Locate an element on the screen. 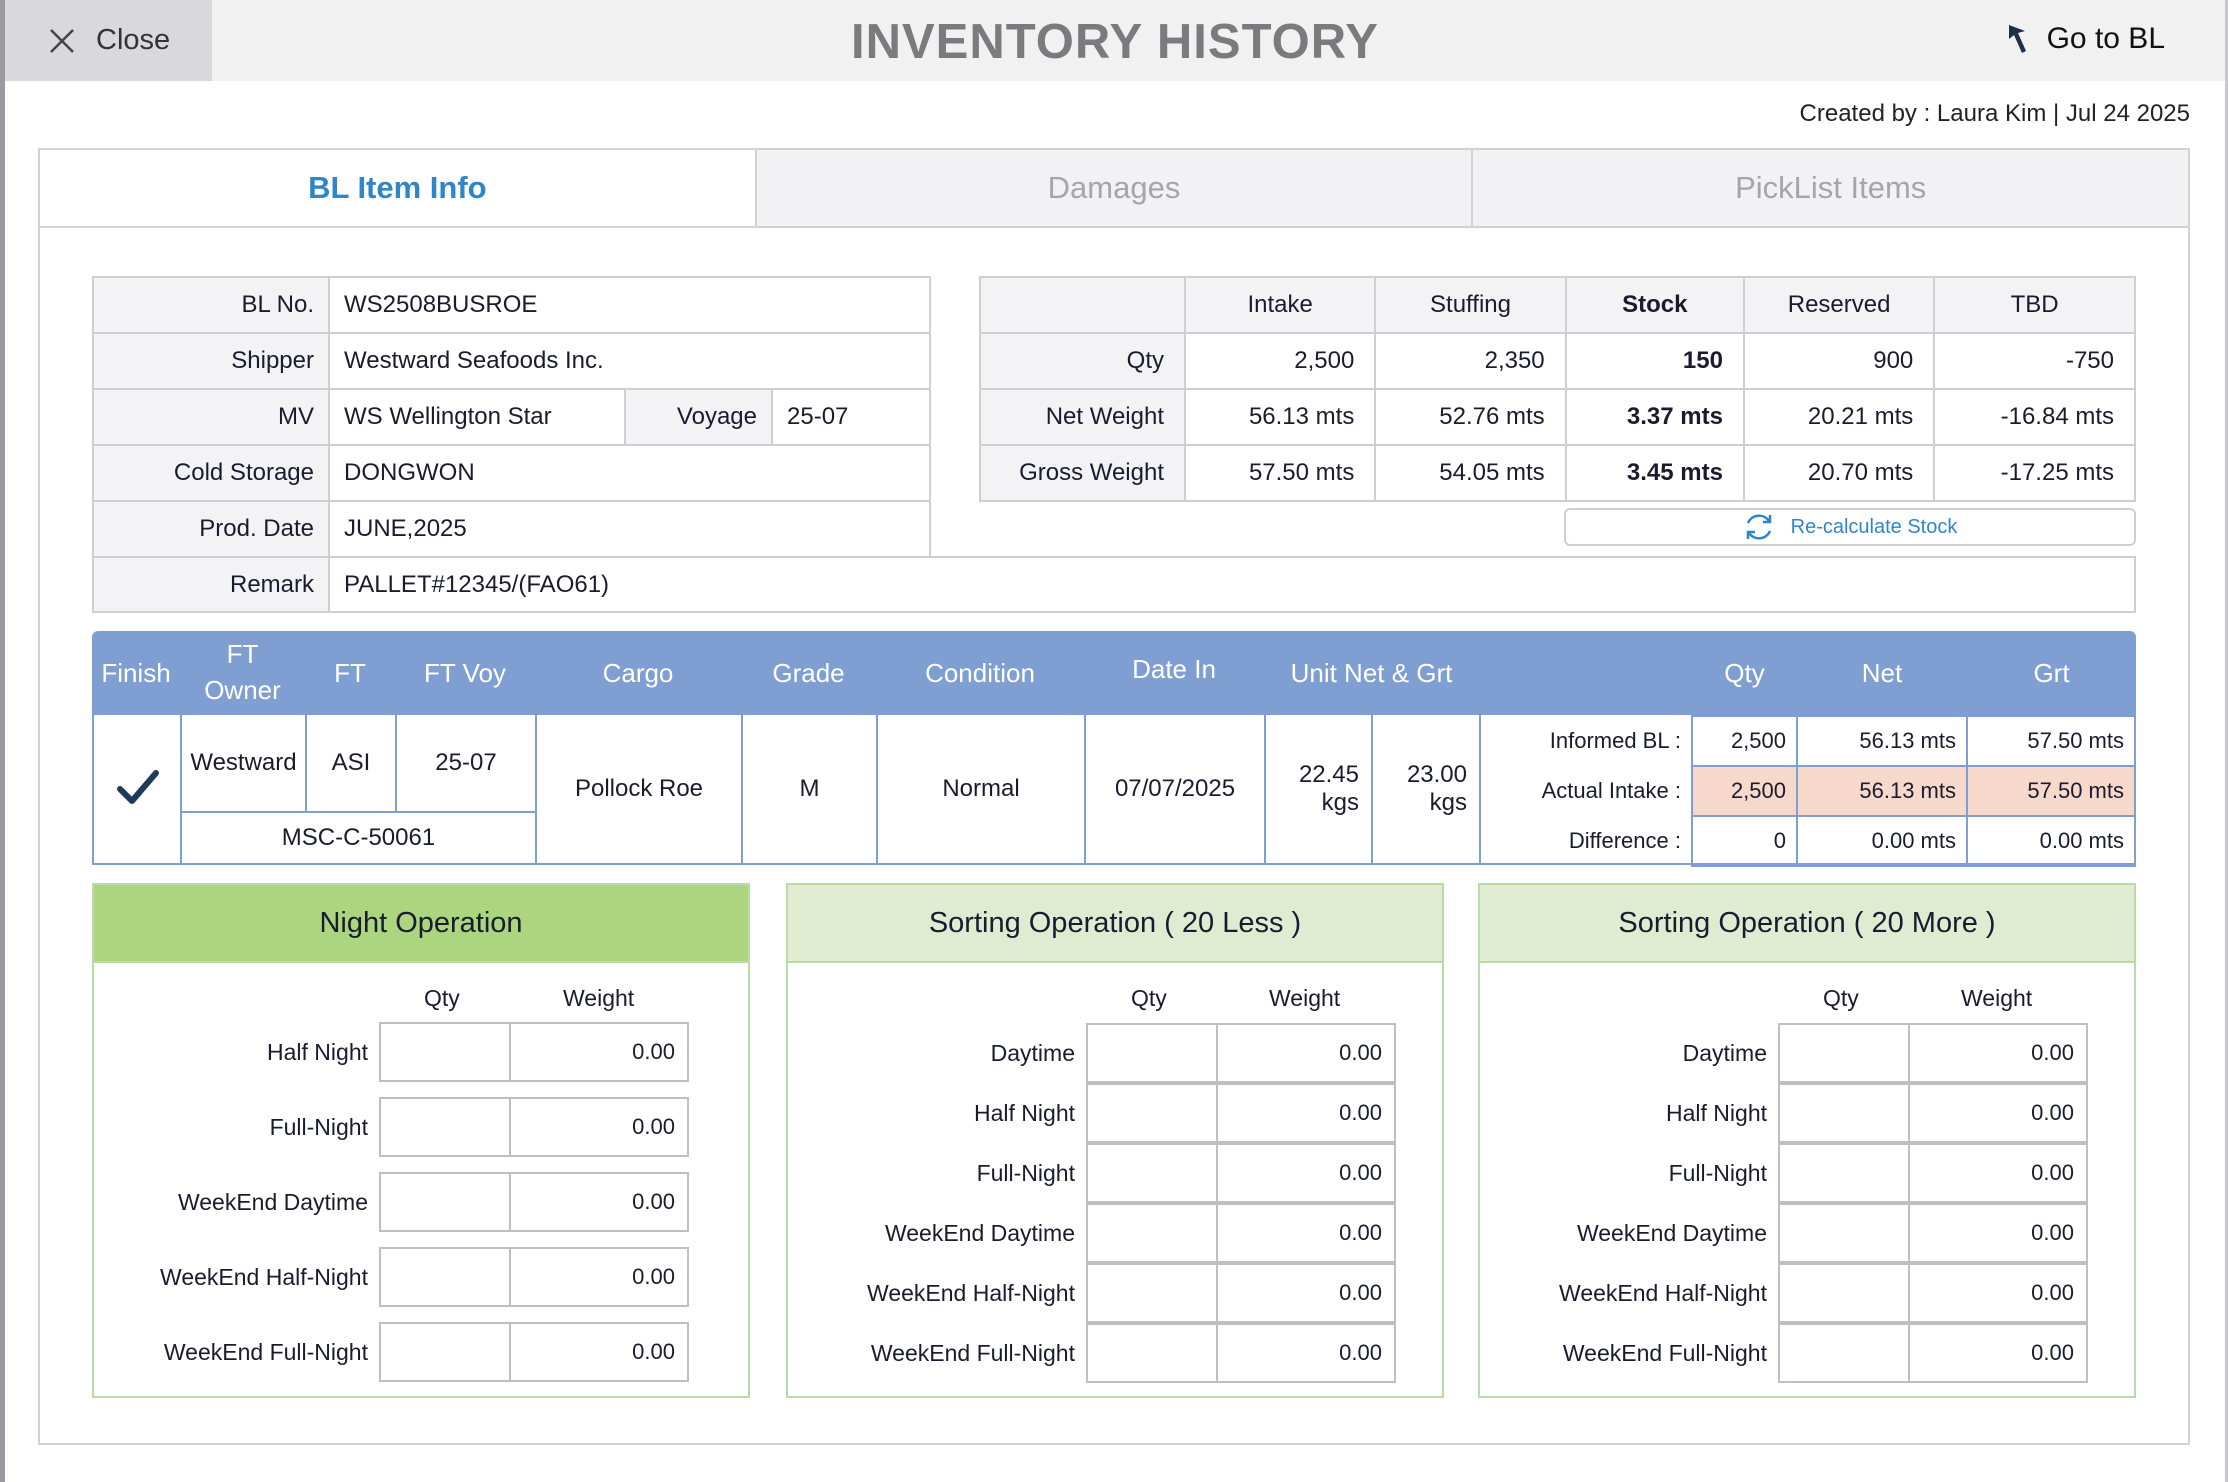 The width and height of the screenshot is (2228, 1482). container-cell: MSC-C-50061 is located at coordinates (359, 838).